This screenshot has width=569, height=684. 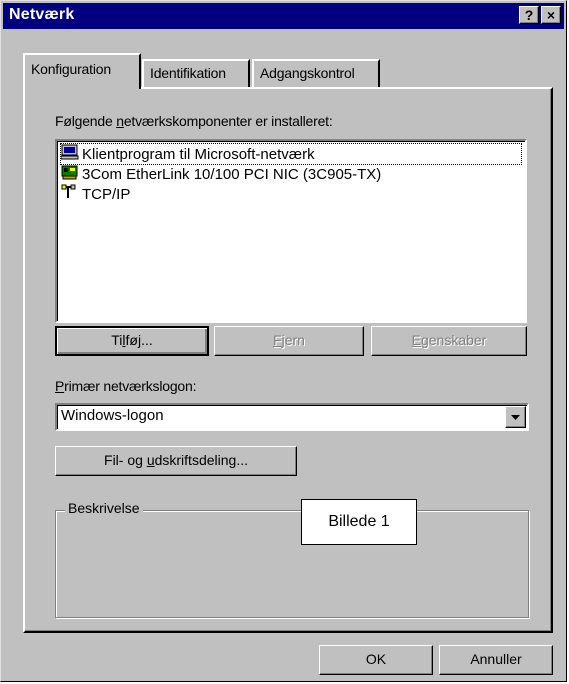 What do you see at coordinates (449, 341) in the screenshot?
I see `properties-button: Egenskaber` at bounding box center [449, 341].